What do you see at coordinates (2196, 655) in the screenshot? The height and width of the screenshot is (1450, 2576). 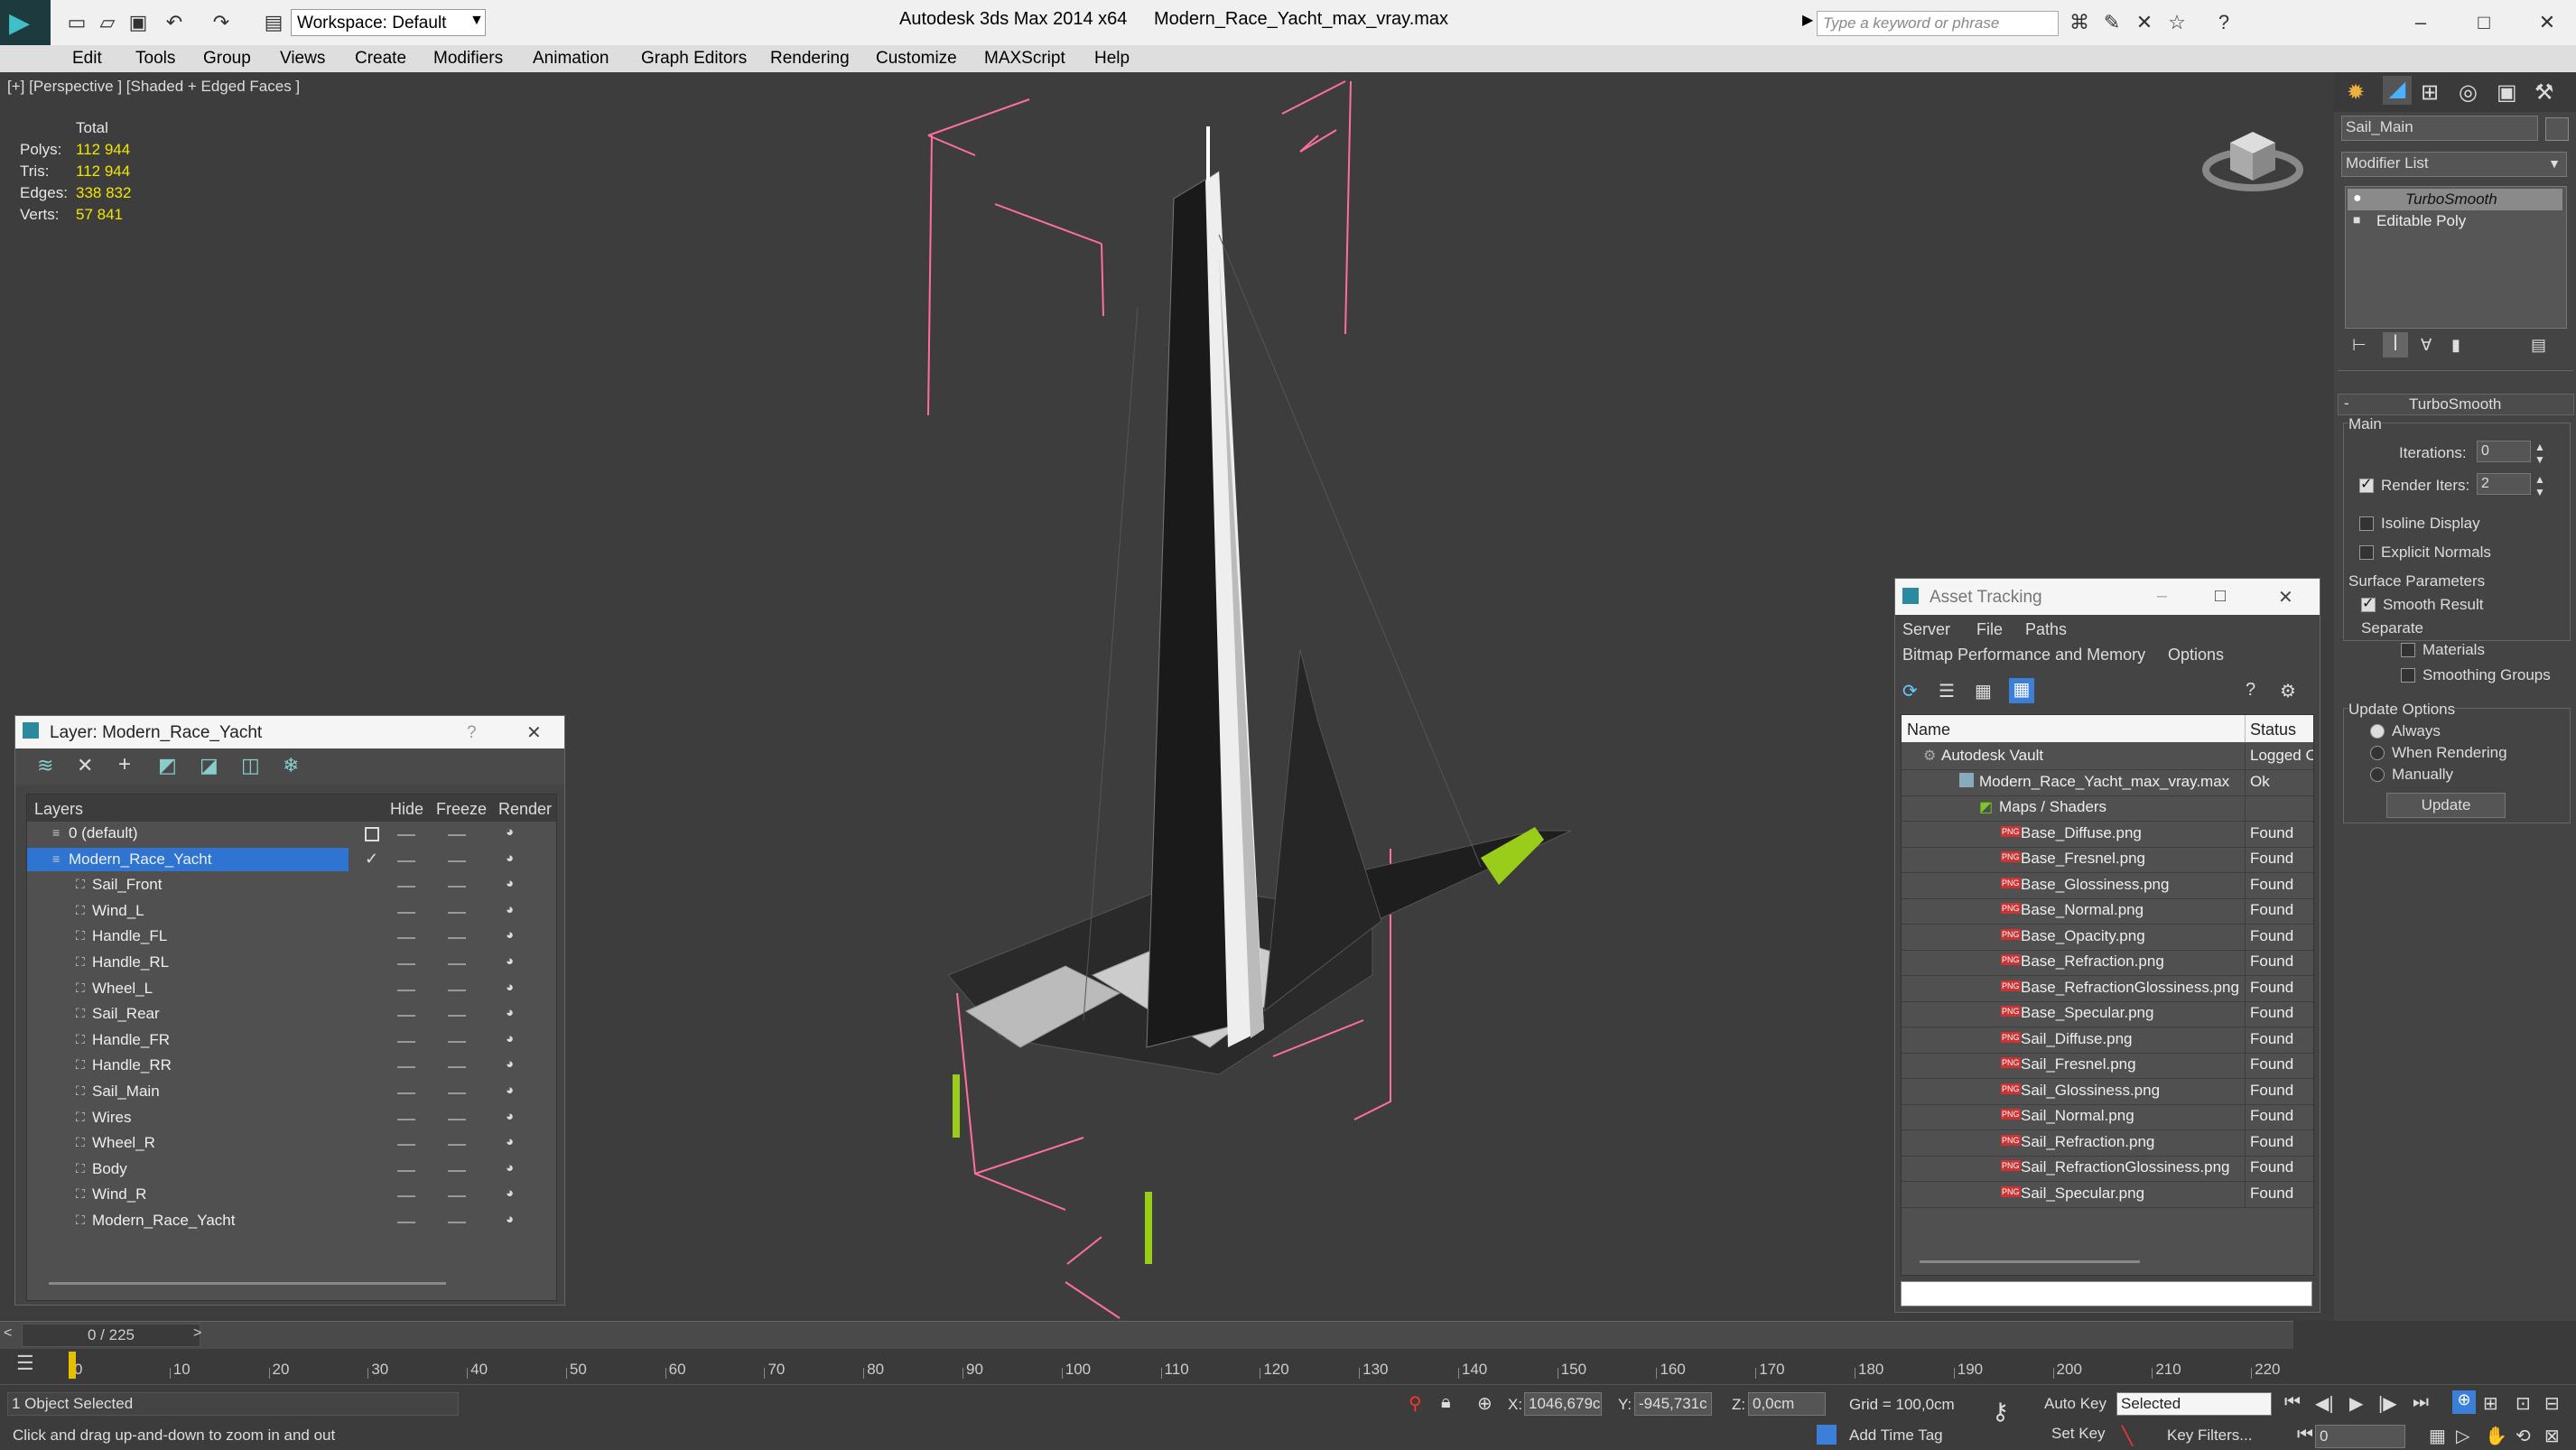 I see `menu-options: Options` at bounding box center [2196, 655].